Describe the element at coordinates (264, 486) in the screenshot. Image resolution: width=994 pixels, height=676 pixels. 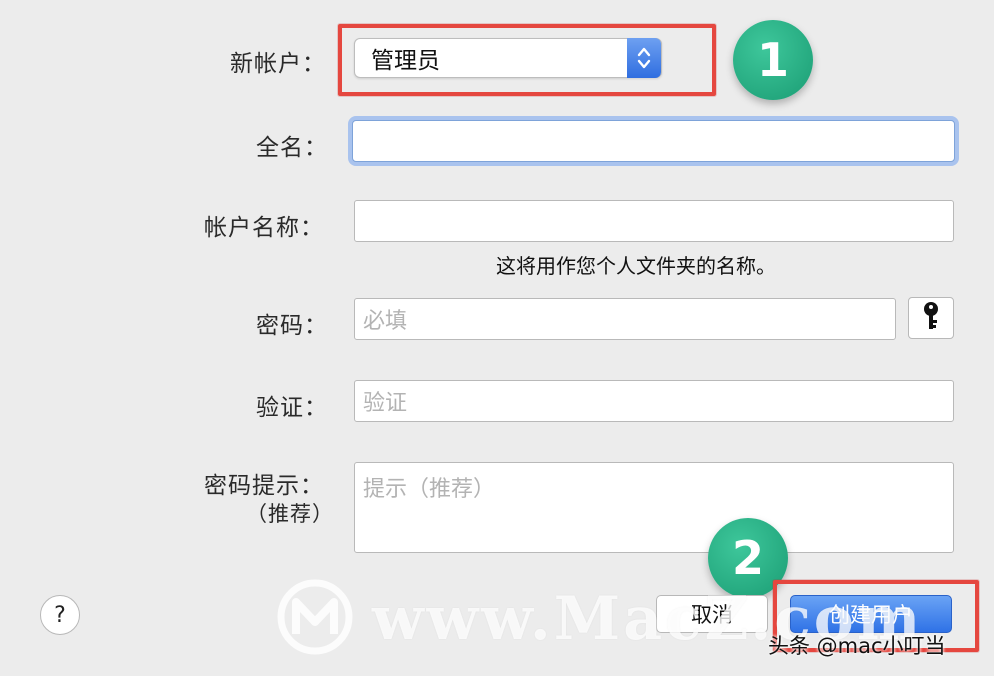
I see `password-hint-label: 密码提示：` at that location.